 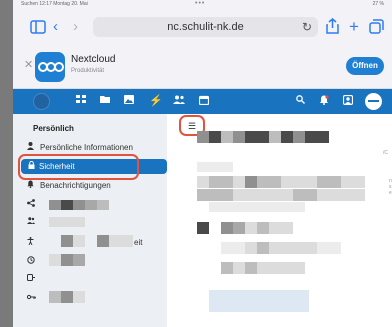 I want to click on battery-status: 27 %, so click(x=378, y=4).